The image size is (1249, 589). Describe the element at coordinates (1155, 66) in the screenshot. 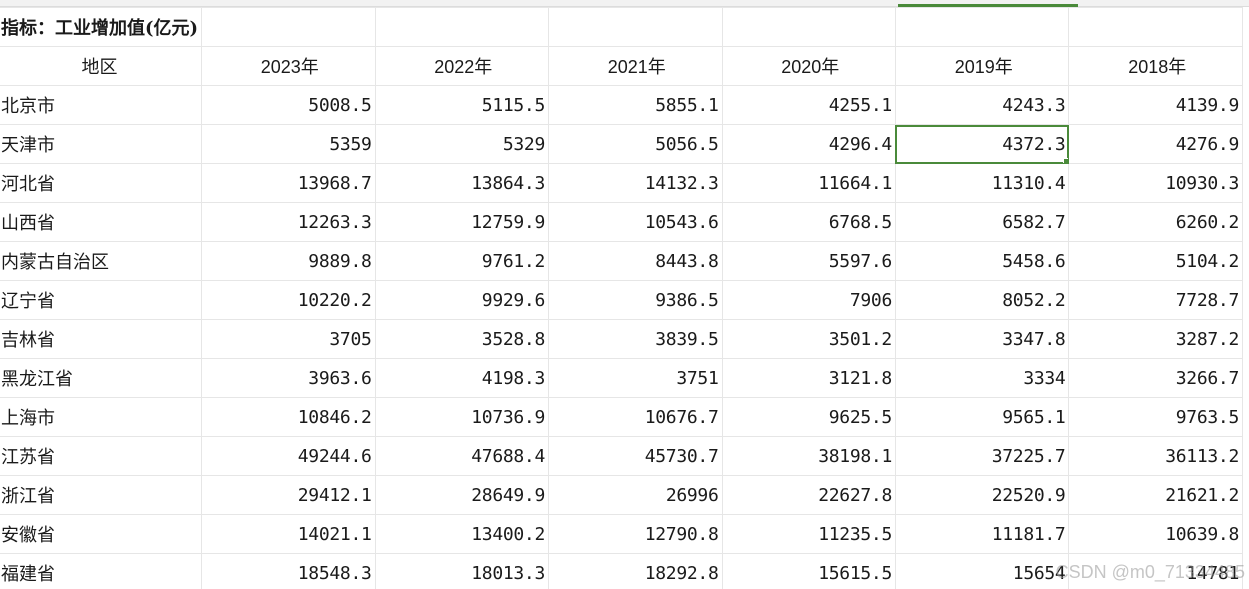

I see `header-year-cell: 2018年` at that location.